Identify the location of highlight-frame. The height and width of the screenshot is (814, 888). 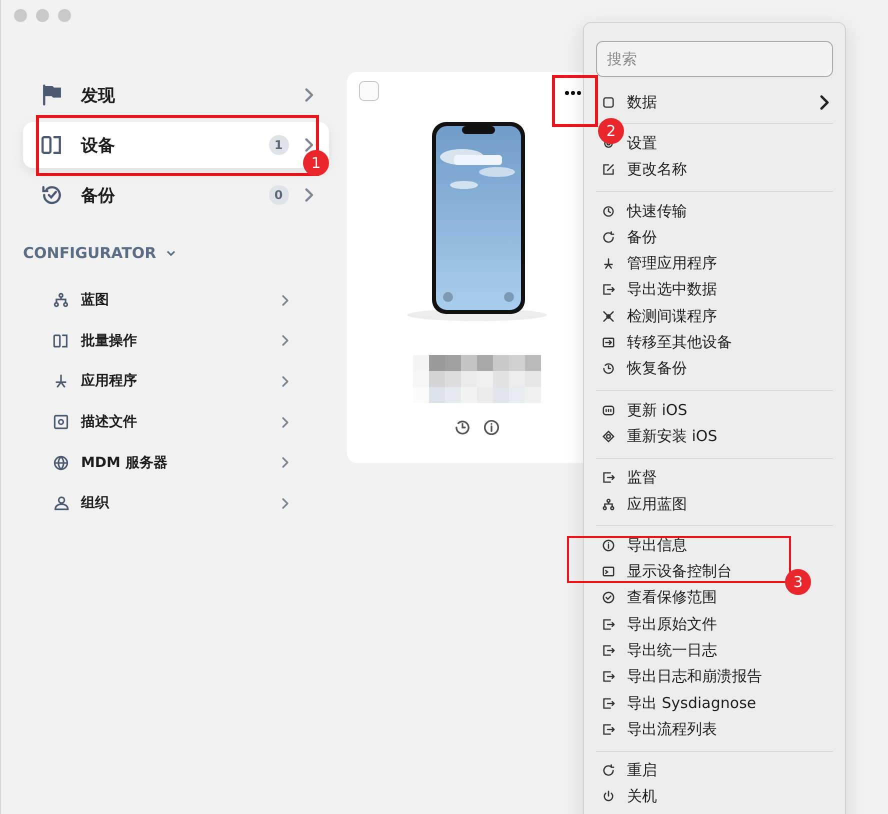
(575, 101).